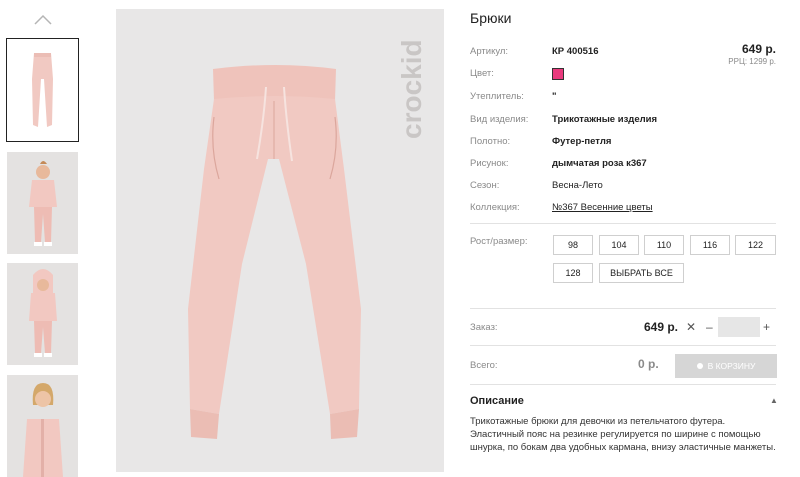 This screenshot has height=477, width=800. What do you see at coordinates (619, 245) in the screenshot?
I see `size-option-104: 104` at bounding box center [619, 245].